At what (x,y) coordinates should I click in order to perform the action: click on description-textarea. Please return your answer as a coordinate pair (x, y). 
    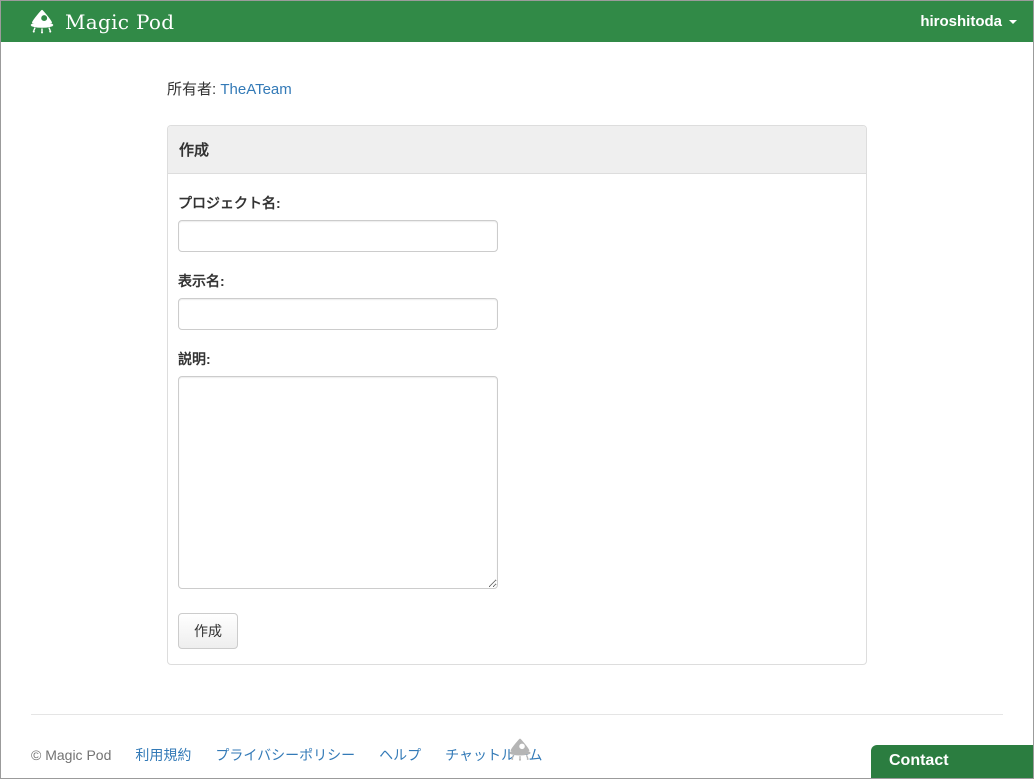
    Looking at the image, I should click on (338, 482).